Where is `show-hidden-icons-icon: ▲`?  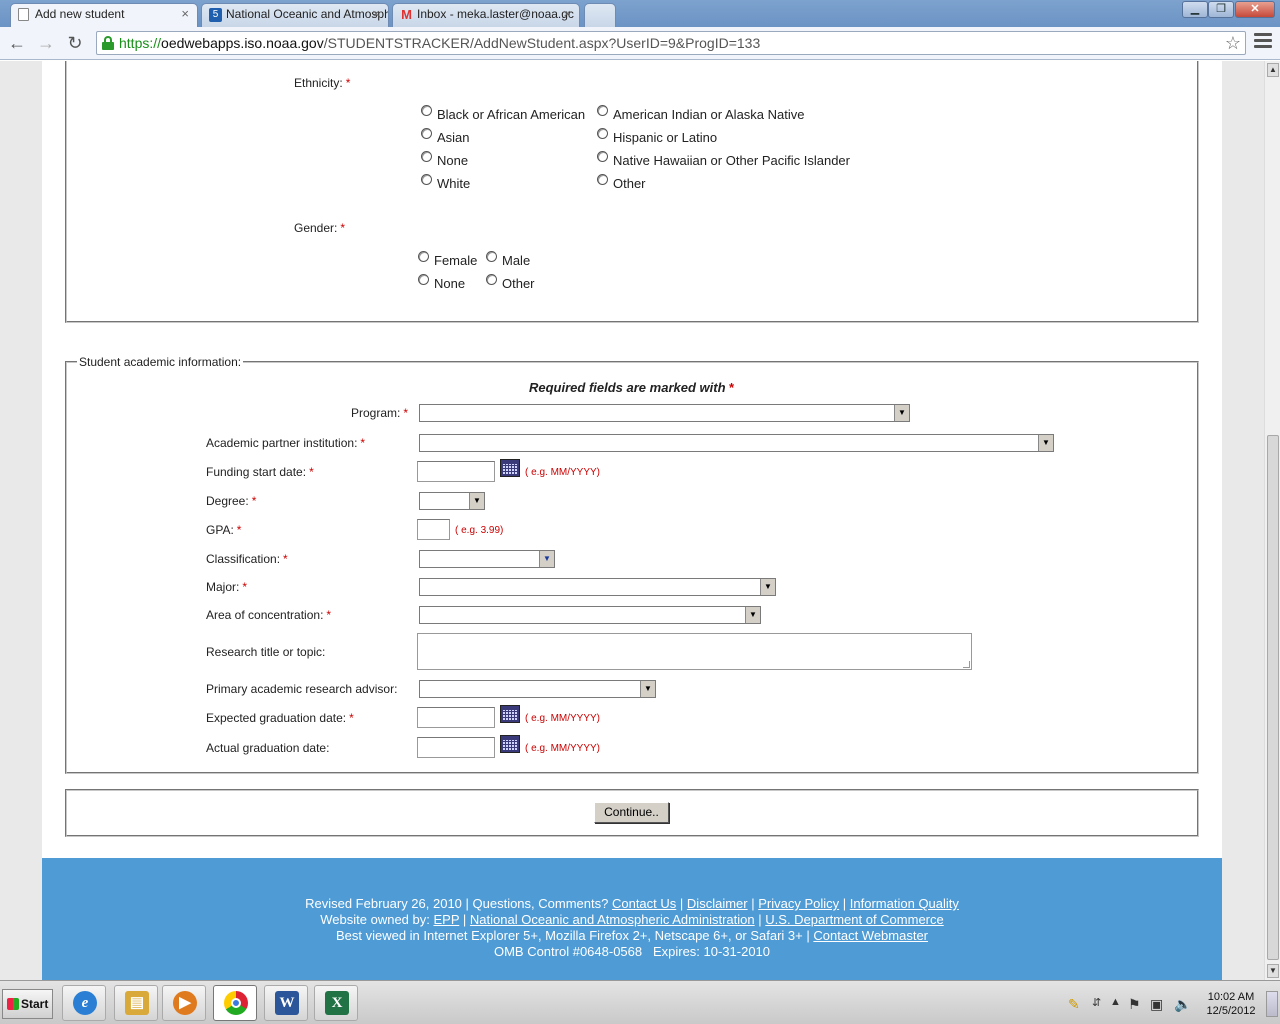 show-hidden-icons-icon: ▲ is located at coordinates (1115, 1002).